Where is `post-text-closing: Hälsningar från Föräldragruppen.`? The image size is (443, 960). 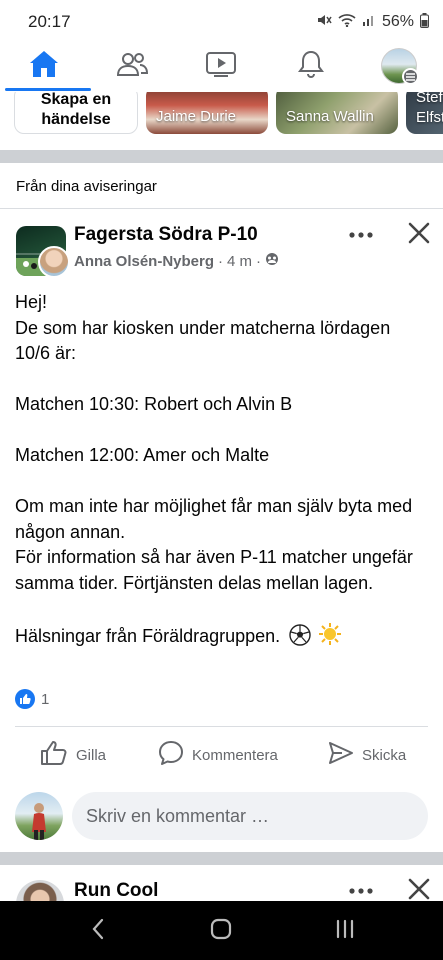
post-text-closing: Hälsningar från Föräldragruppen. is located at coordinates (222, 638).